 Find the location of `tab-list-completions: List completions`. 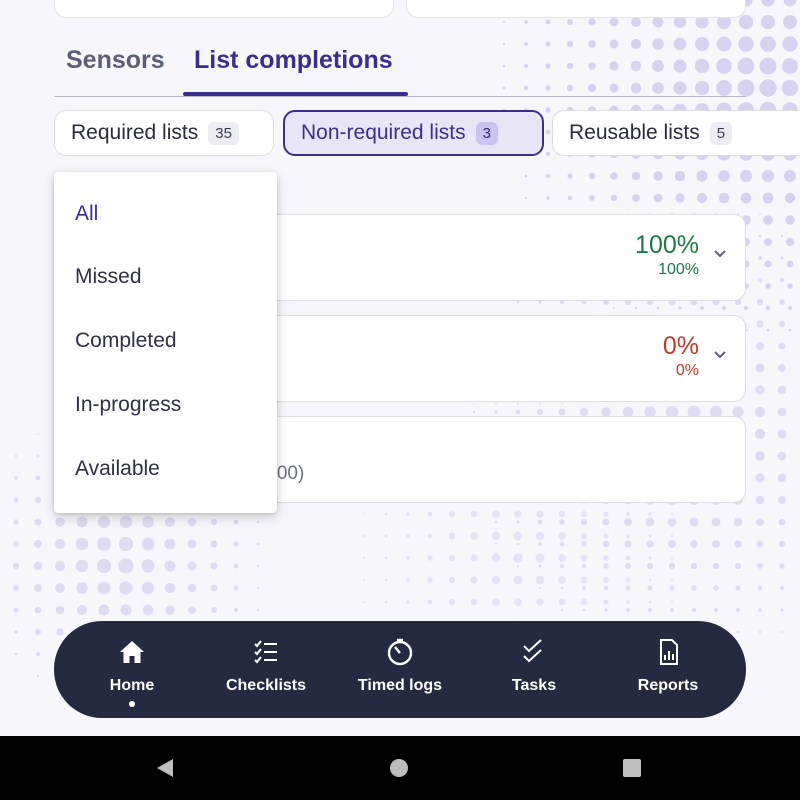

tab-list-completions: List completions is located at coordinates (293, 60).